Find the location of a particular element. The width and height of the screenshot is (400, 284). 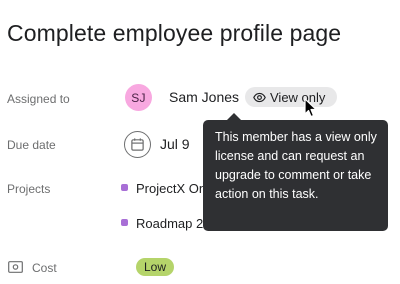

assigned-to-label: Assigned to is located at coordinates (38, 99).